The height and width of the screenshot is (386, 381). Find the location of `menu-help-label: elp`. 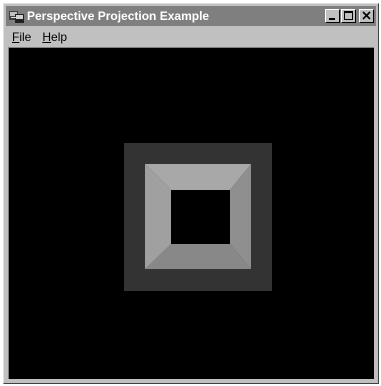

menu-help-label: elp is located at coordinates (59, 37).